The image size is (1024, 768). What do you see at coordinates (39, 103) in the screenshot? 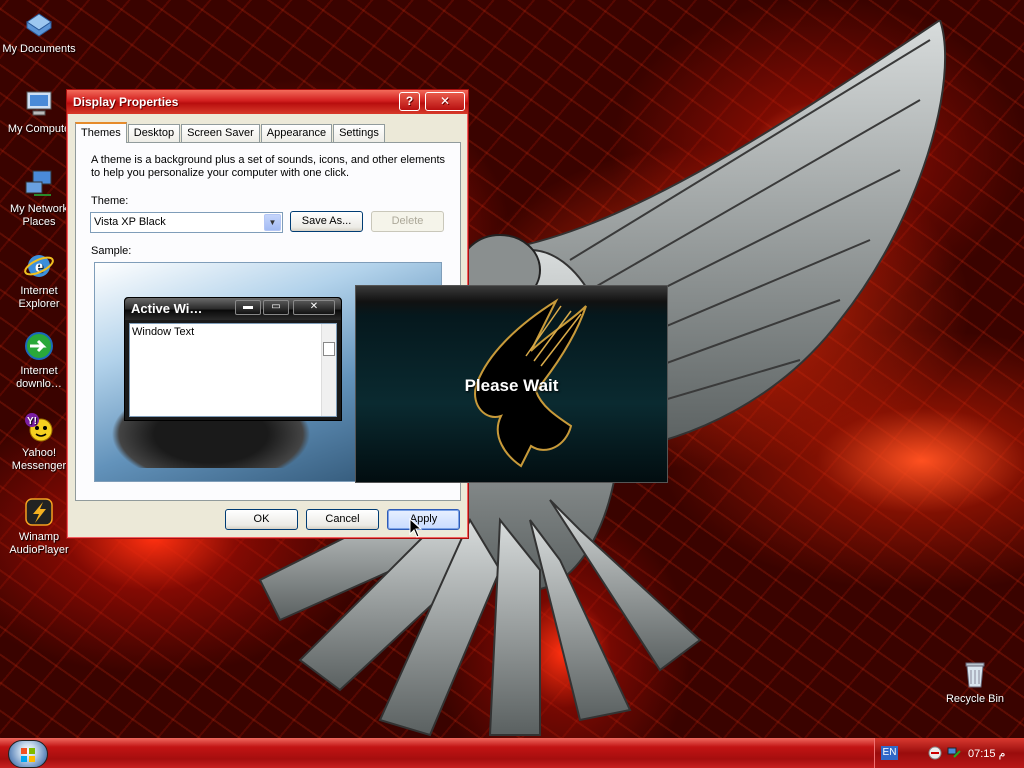
I see `my-computer-icon` at bounding box center [39, 103].